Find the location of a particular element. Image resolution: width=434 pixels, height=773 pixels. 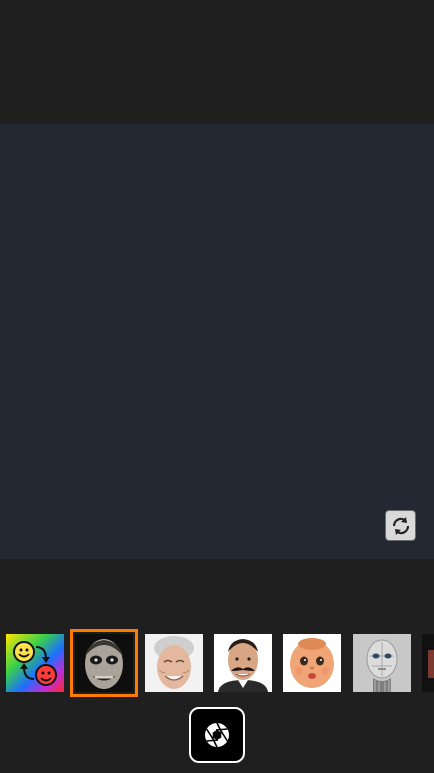

aperture-icon is located at coordinates (217, 735).